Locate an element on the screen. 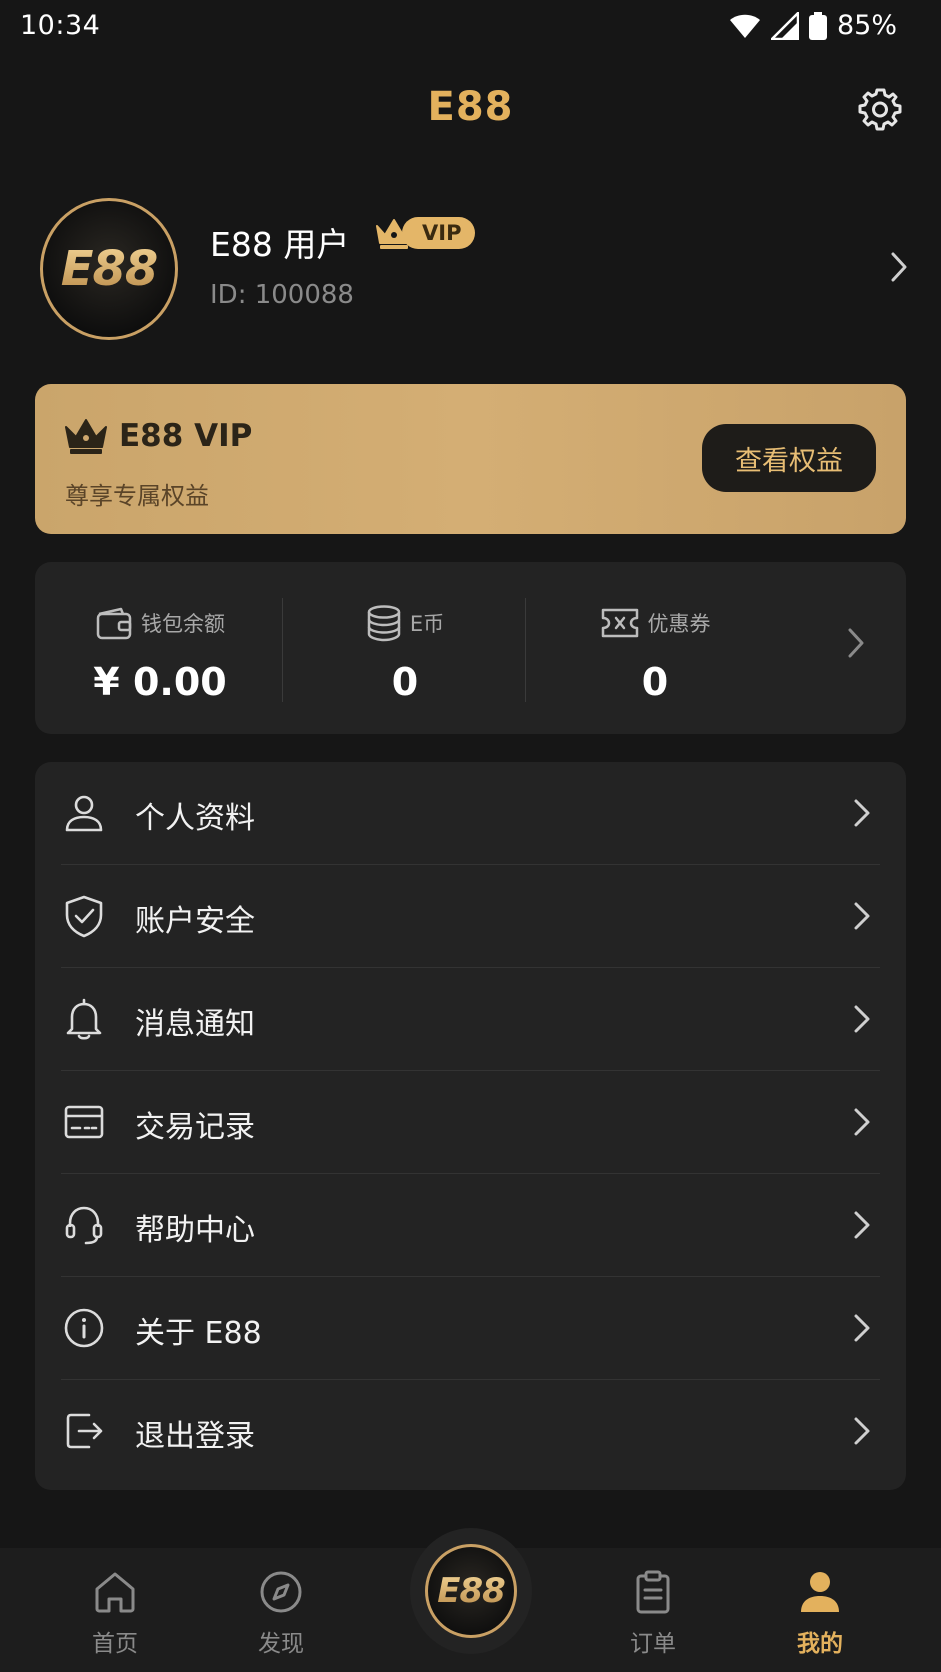 The height and width of the screenshot is (1672, 941). menu-item-label: 个人资料 is located at coordinates (195, 818).